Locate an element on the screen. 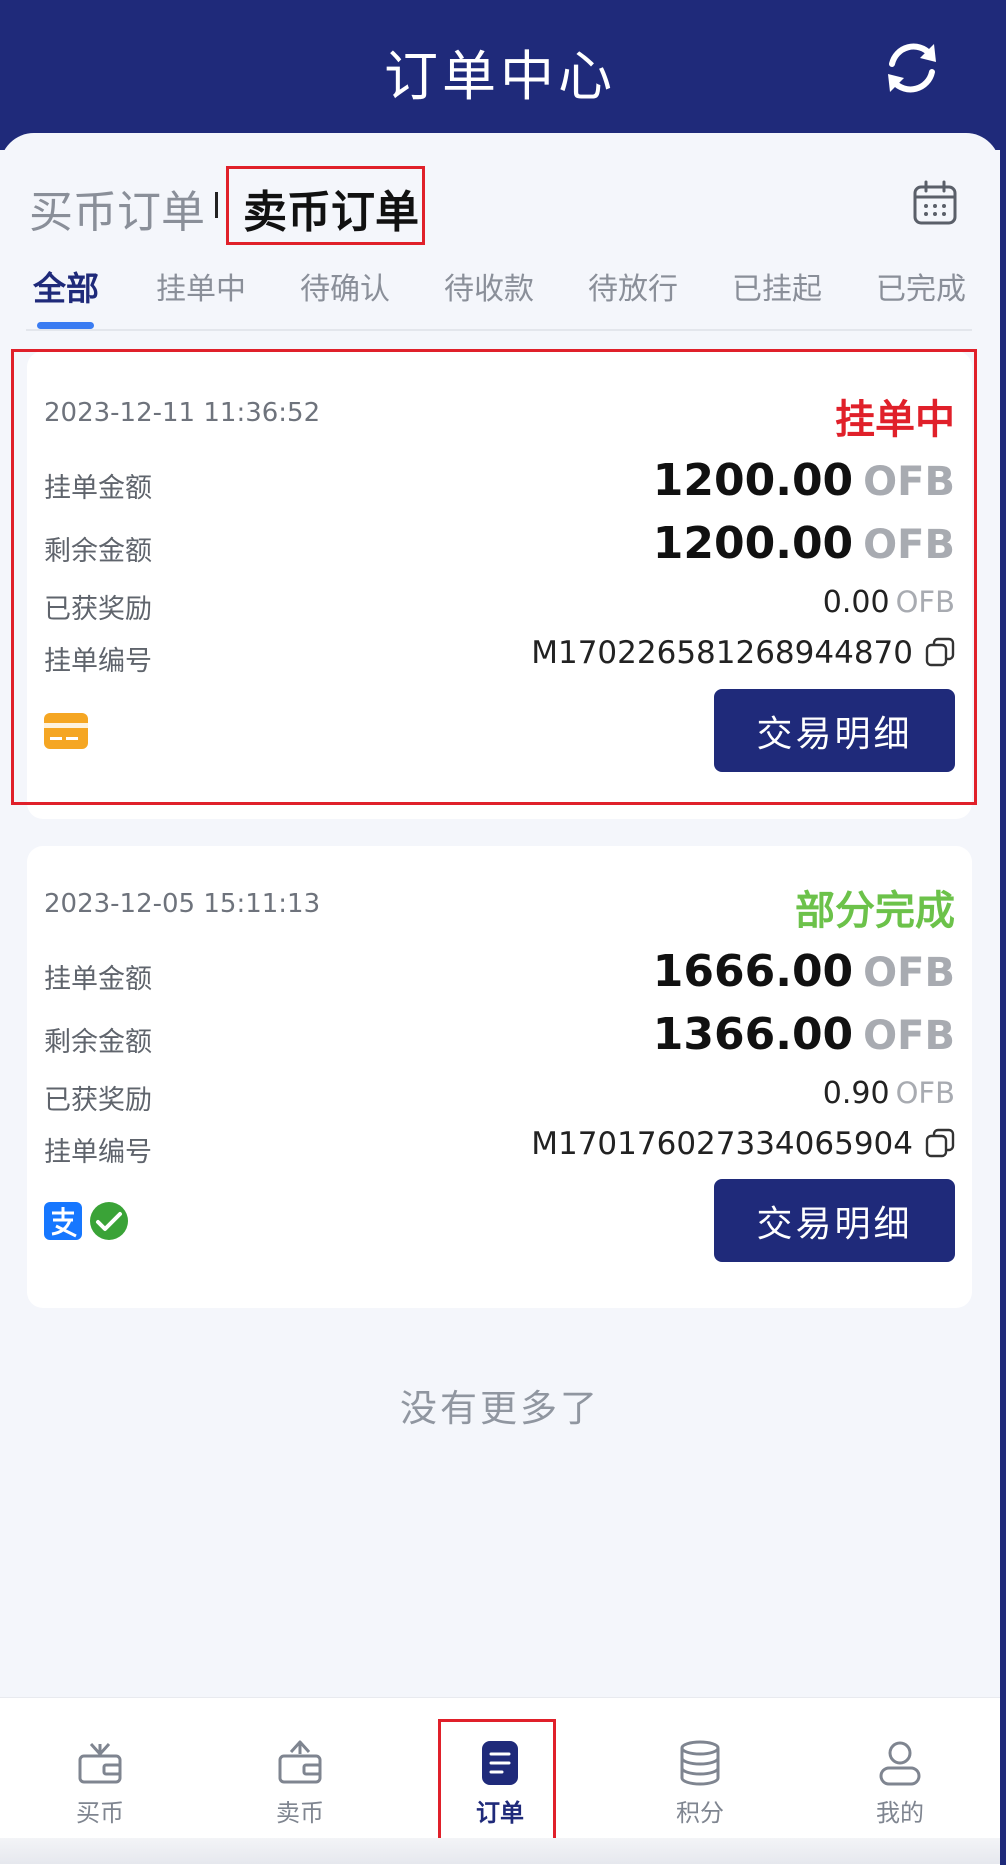  wechat-pay-icon is located at coordinates (109, 1221).